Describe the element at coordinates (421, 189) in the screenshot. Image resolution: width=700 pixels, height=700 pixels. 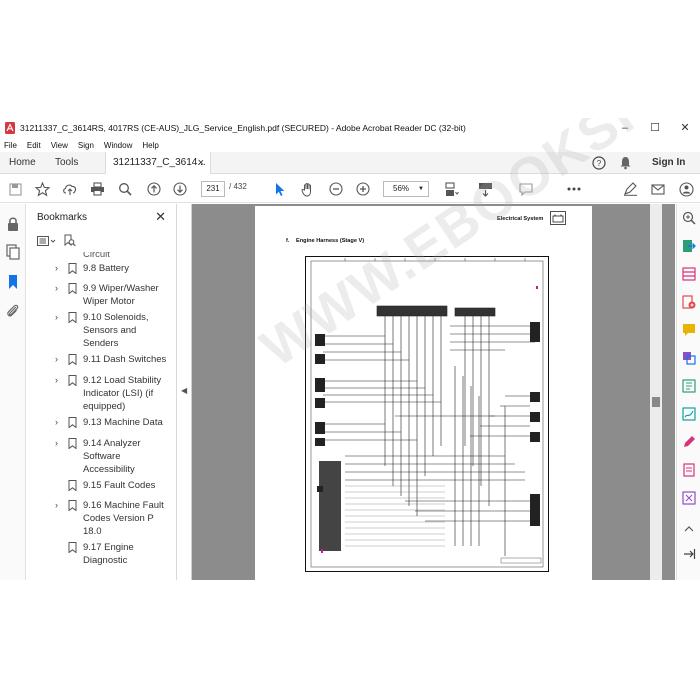
I see `chevron-down-icon: ▼` at that location.